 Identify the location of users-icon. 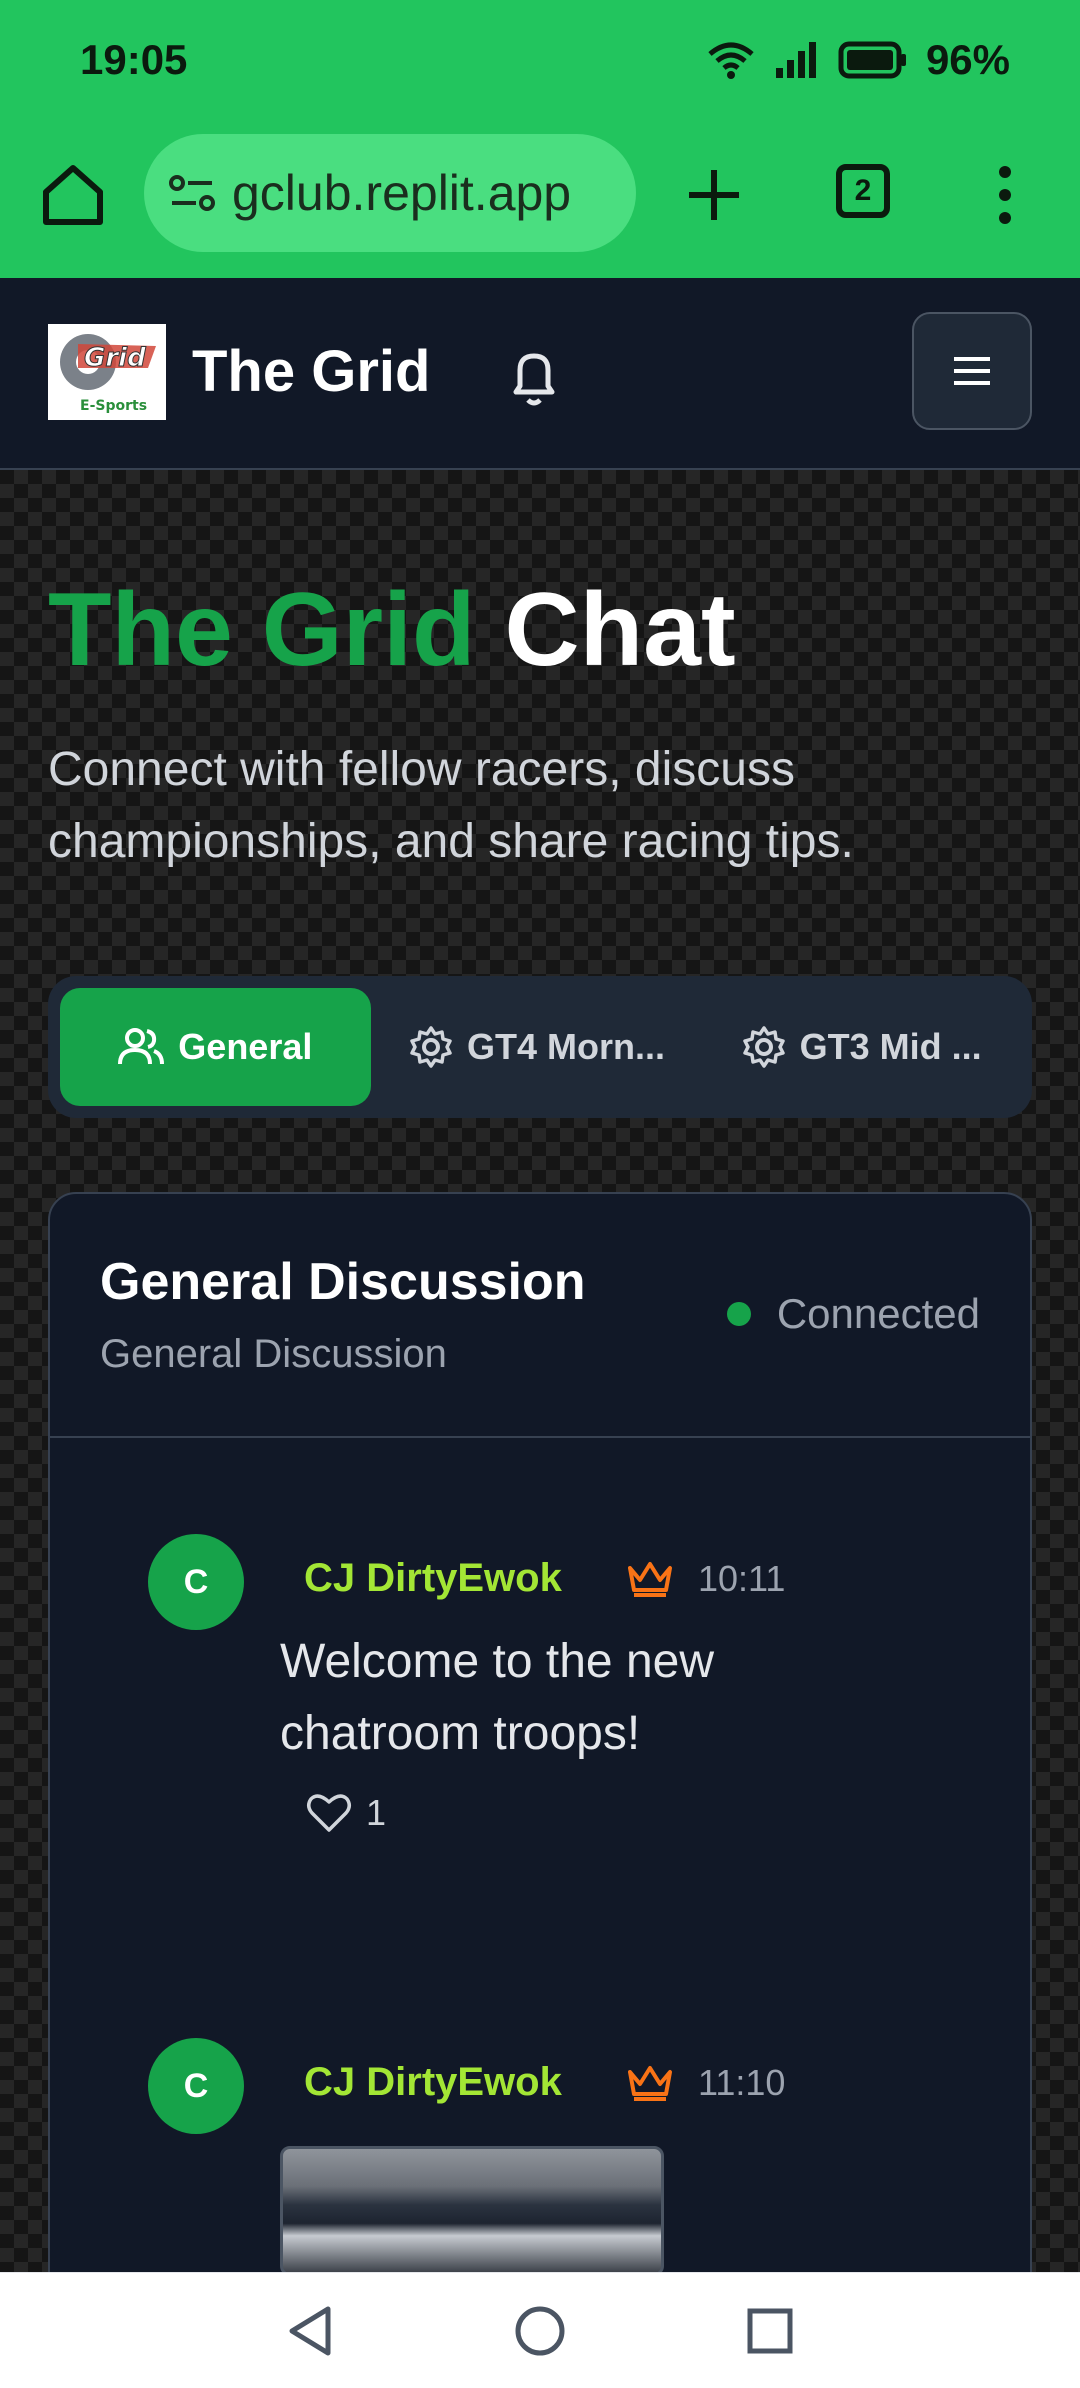
(141, 1046).